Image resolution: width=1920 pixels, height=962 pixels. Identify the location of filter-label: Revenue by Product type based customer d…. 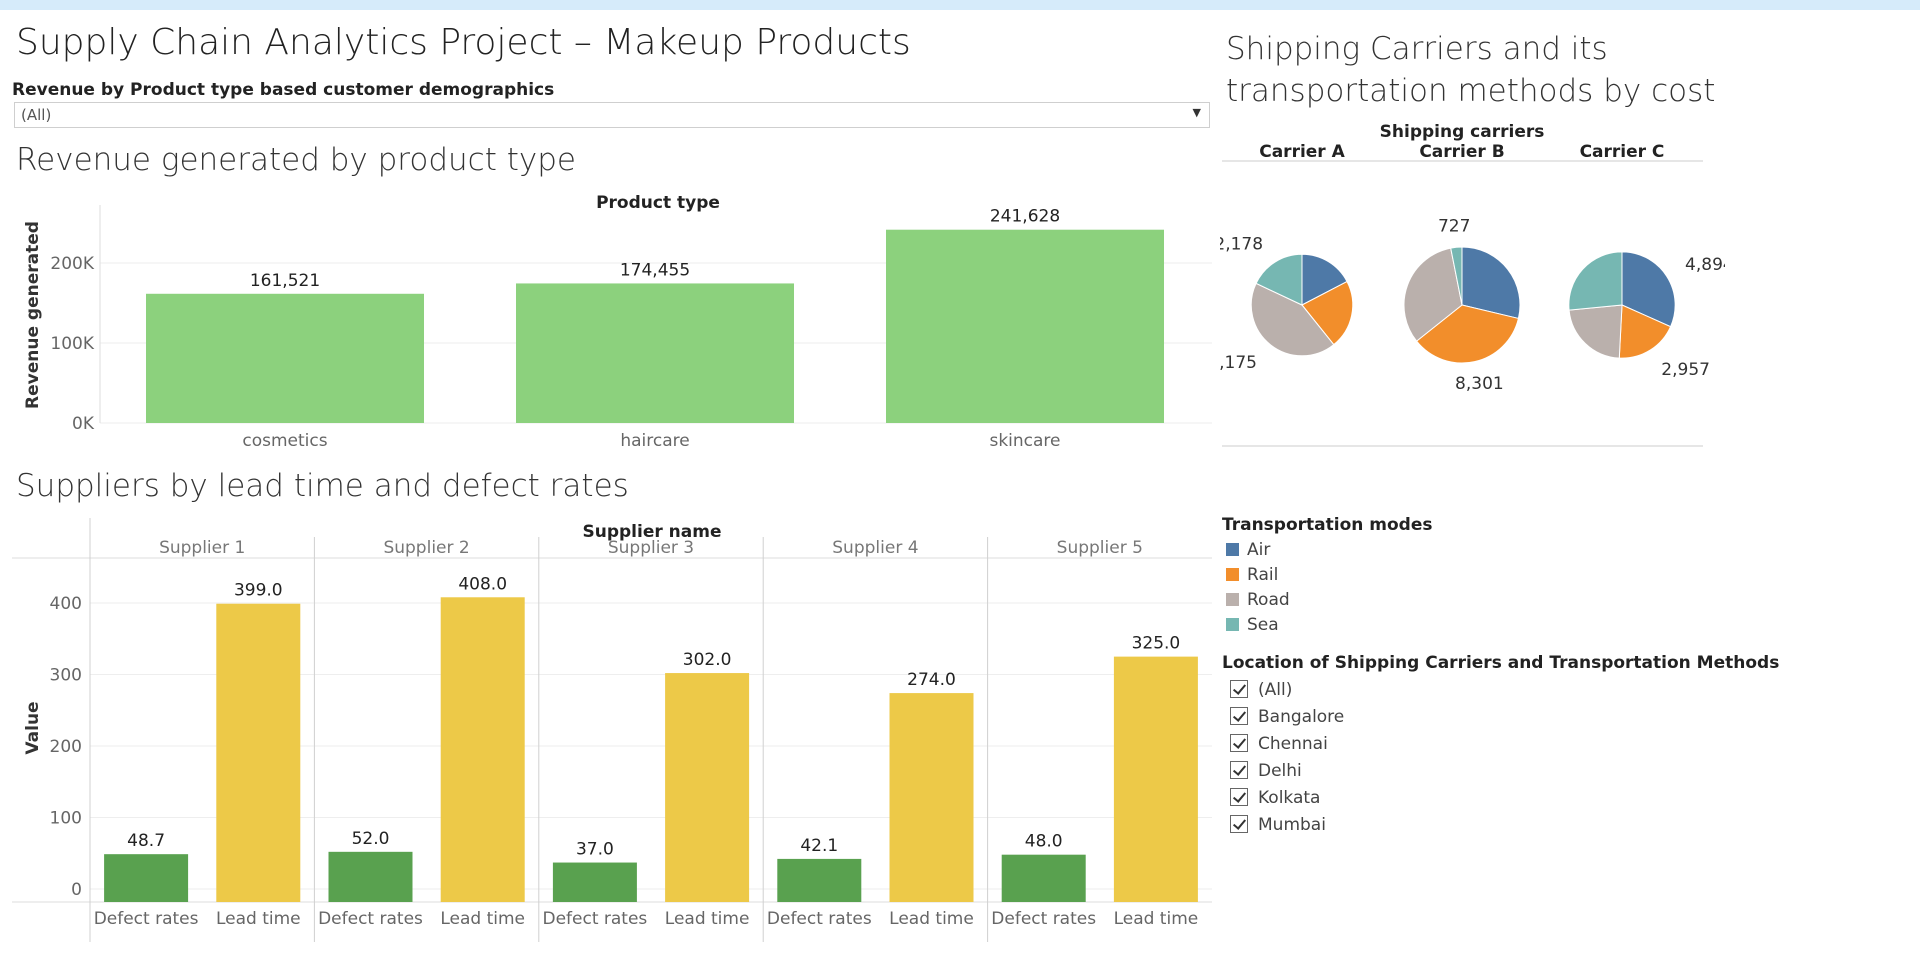
(283, 90).